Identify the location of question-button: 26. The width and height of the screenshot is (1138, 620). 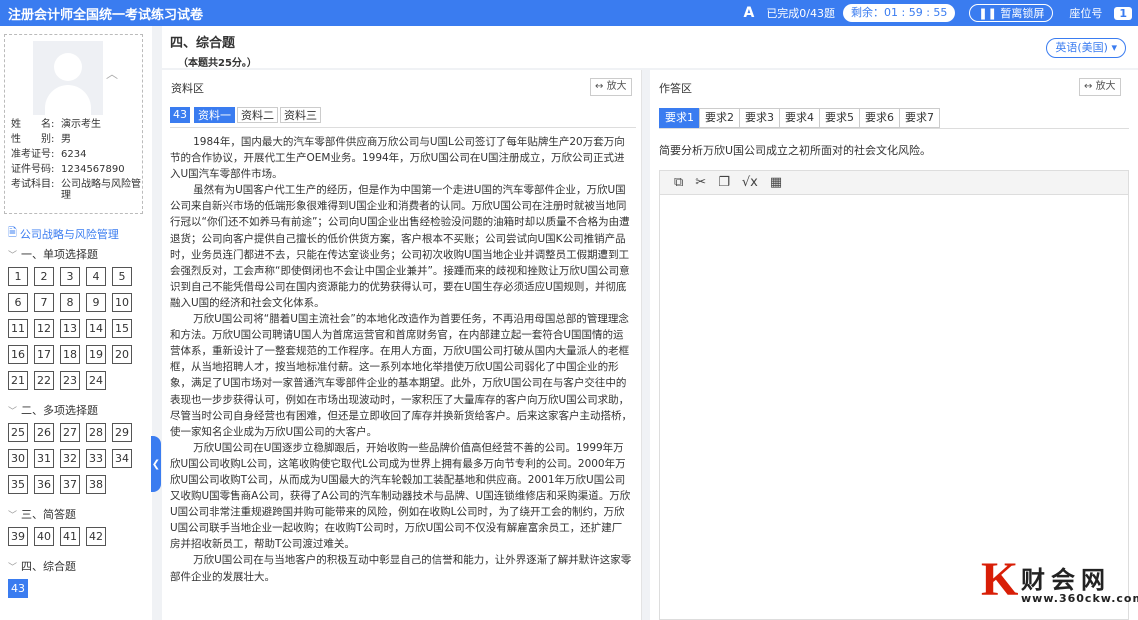
(44, 432).